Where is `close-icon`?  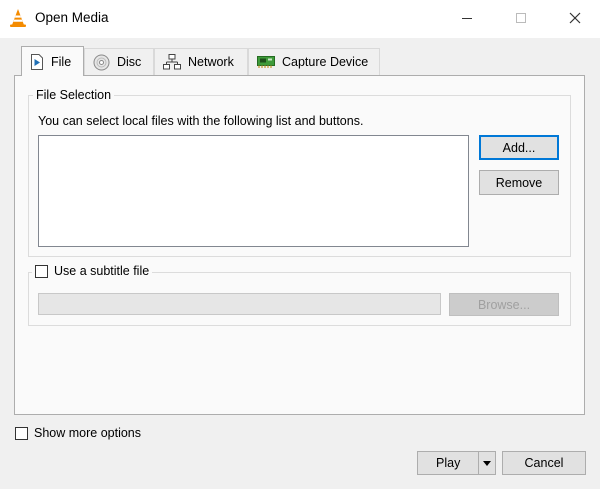 close-icon is located at coordinates (575, 19).